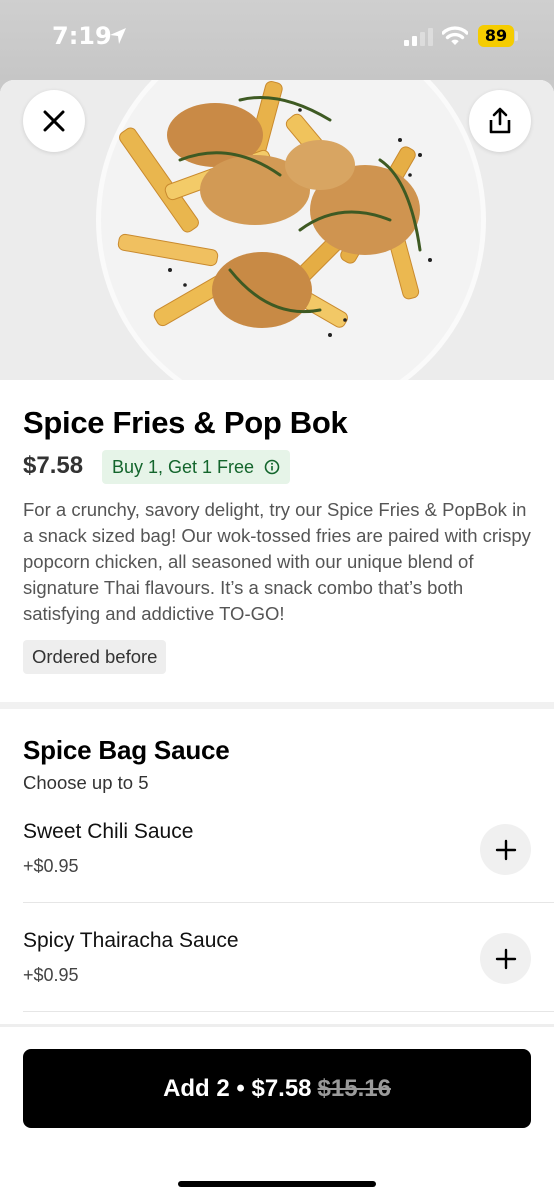  Describe the element at coordinates (516, 36) in the screenshot. I see `battery-tip` at that location.